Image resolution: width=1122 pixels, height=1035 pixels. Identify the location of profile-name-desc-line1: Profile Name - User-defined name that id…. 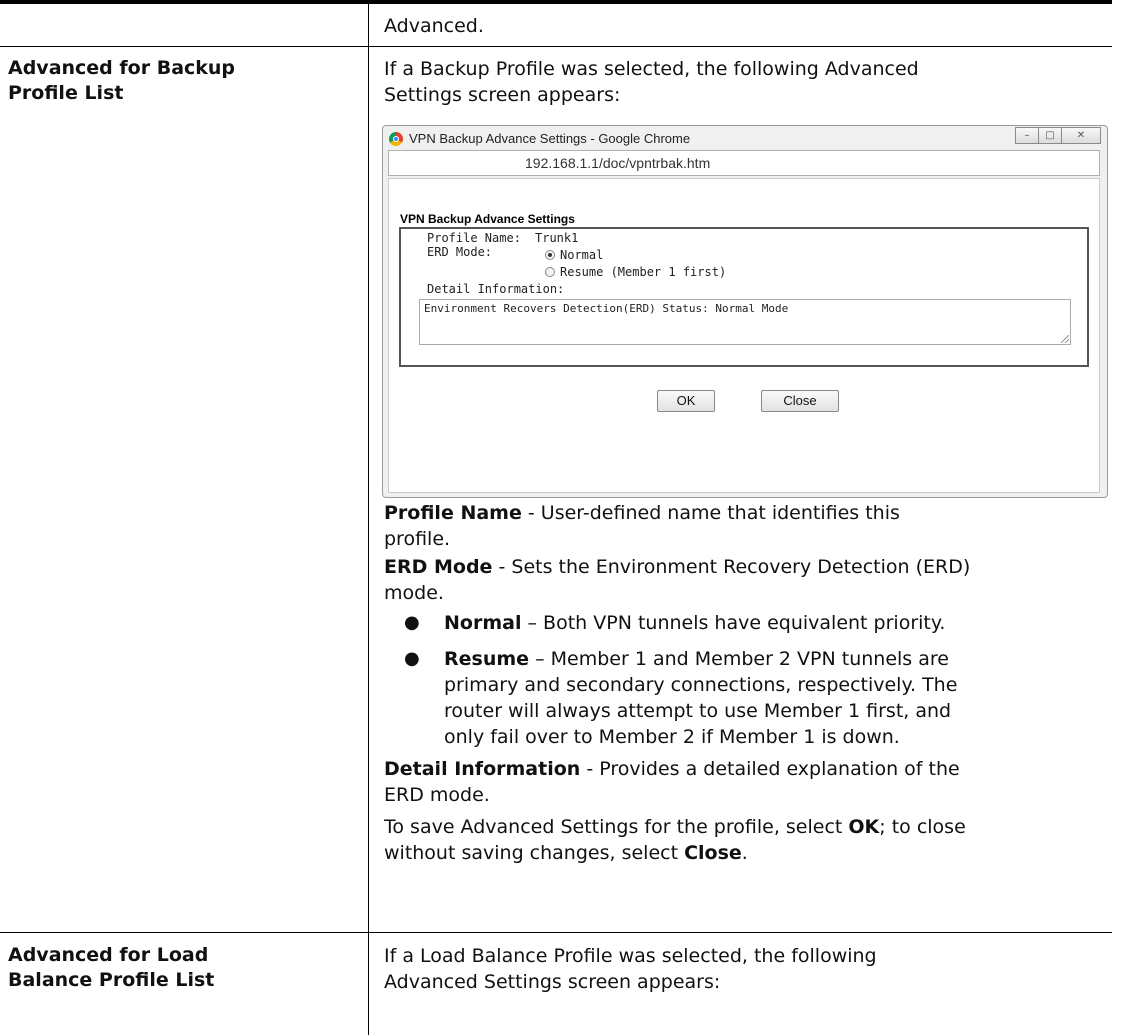
(744, 513).